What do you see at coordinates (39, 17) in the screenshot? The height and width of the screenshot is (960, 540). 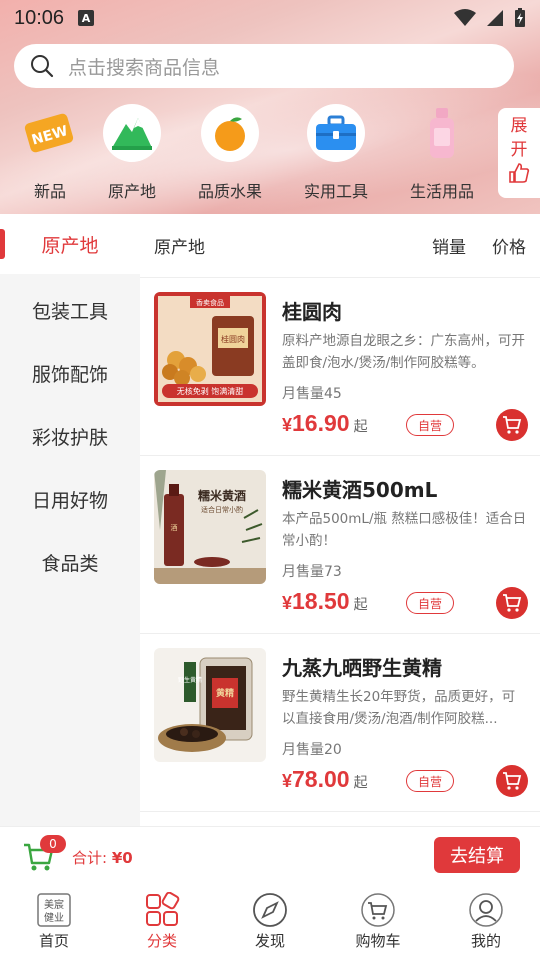 I see `status-time: 10:06` at bounding box center [39, 17].